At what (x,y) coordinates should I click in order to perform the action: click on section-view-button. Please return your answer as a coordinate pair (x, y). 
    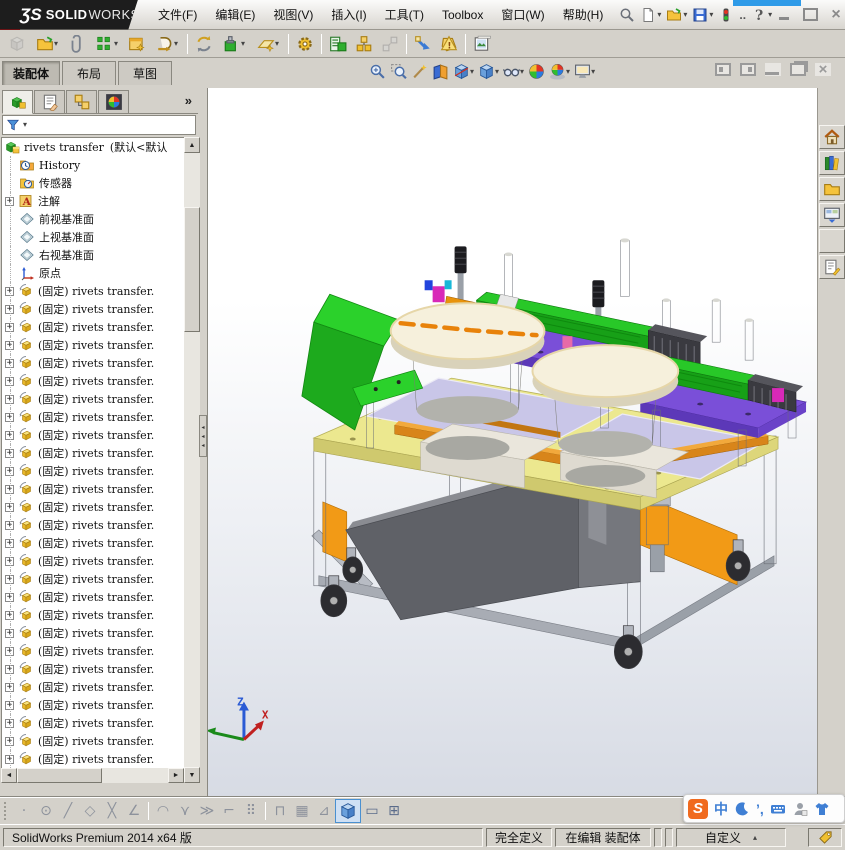
    Looking at the image, I should click on (440, 71).